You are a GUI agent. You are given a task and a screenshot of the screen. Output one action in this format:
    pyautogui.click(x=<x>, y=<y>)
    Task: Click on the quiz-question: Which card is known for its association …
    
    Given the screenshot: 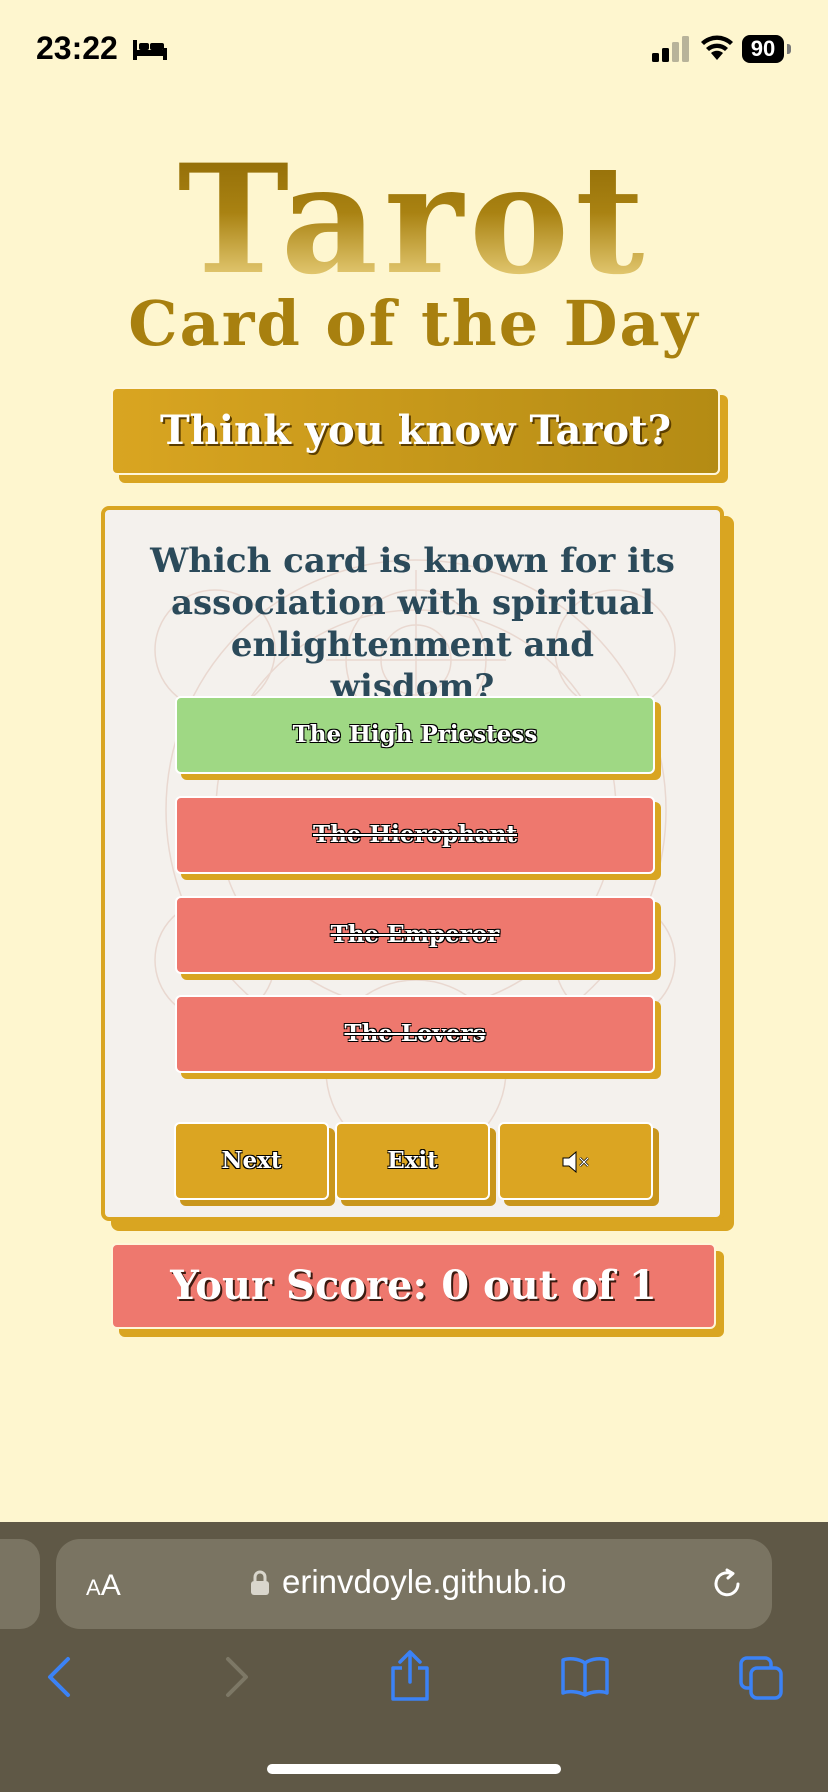 What is the action you would take?
    pyautogui.click(x=412, y=624)
    